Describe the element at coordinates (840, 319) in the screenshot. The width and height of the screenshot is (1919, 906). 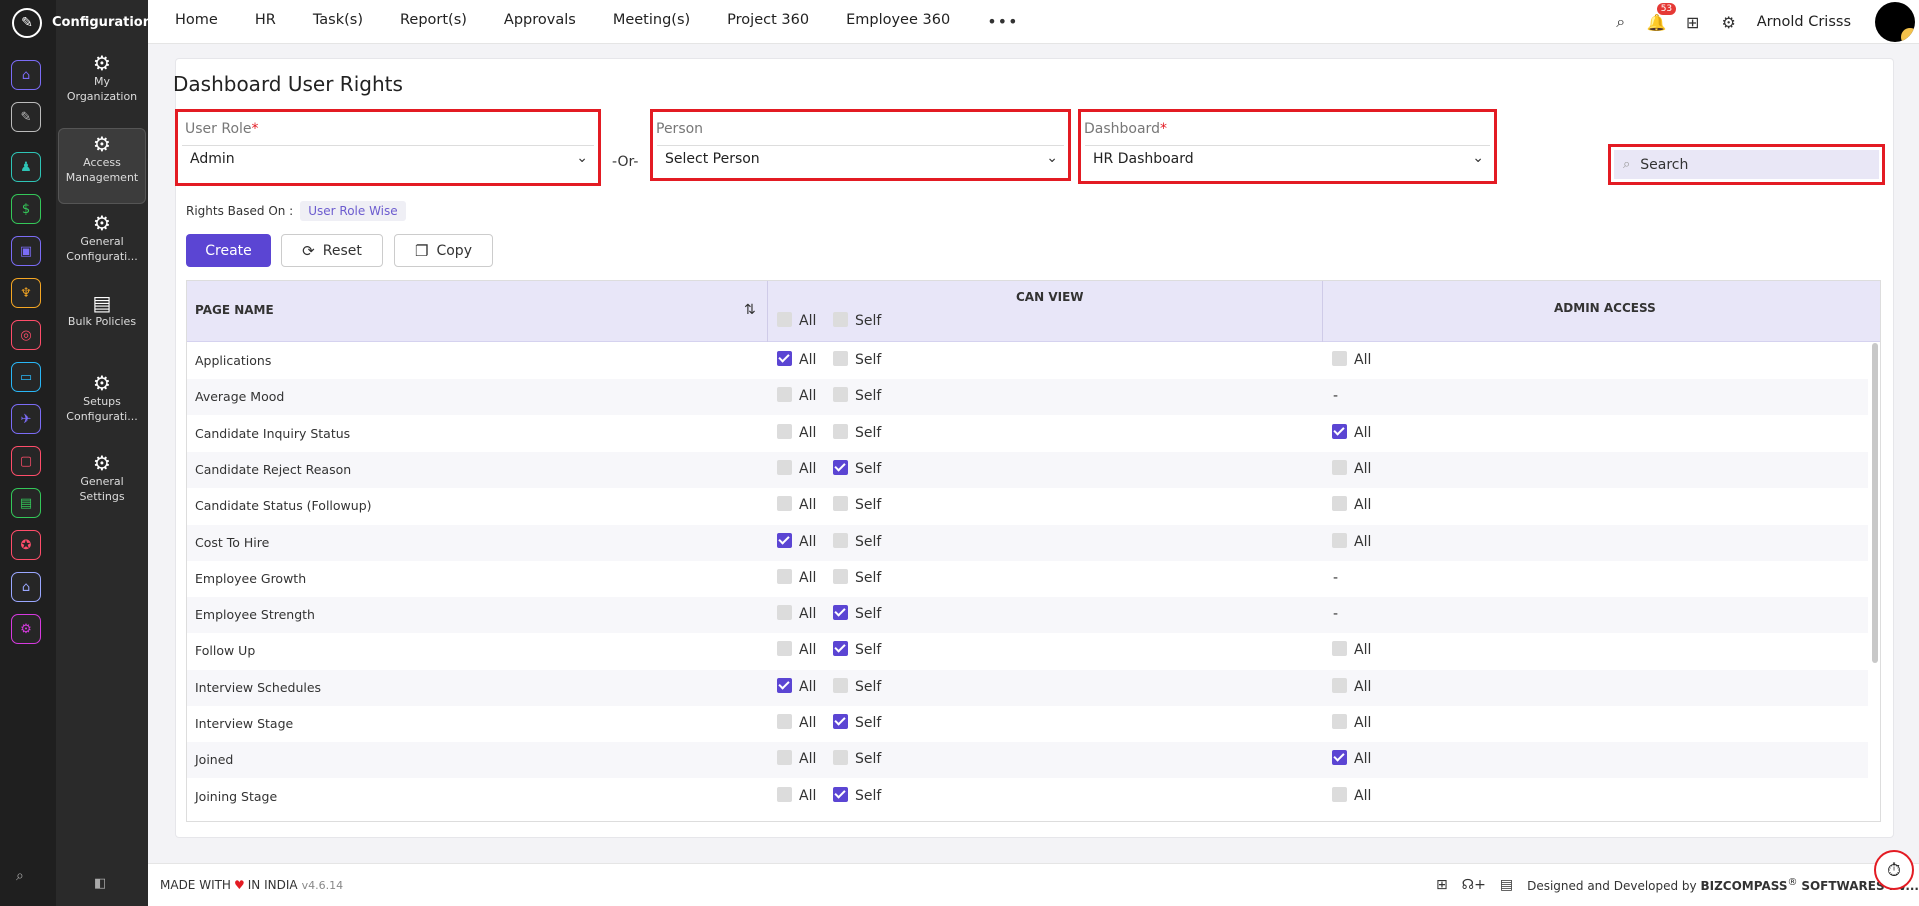
I see `view-self-header-checkbox` at that location.